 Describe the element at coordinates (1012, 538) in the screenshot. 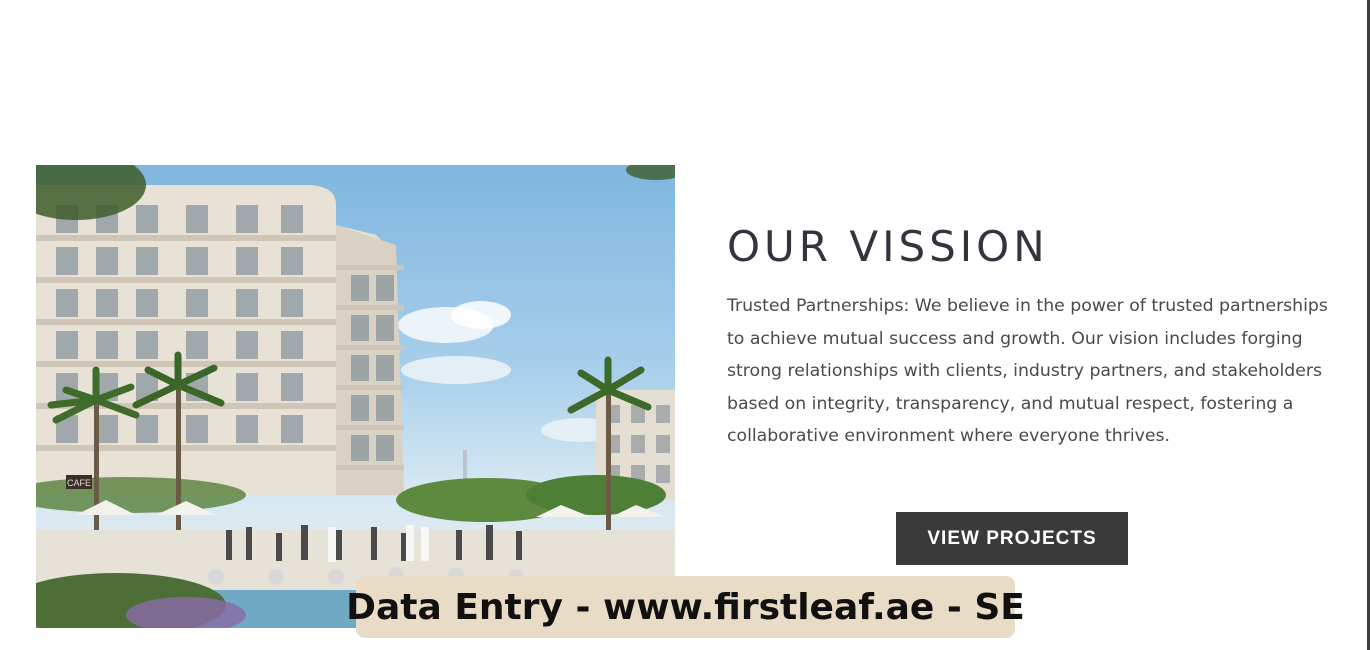

I see `view-projects-button: VIEW PROJECTS` at that location.